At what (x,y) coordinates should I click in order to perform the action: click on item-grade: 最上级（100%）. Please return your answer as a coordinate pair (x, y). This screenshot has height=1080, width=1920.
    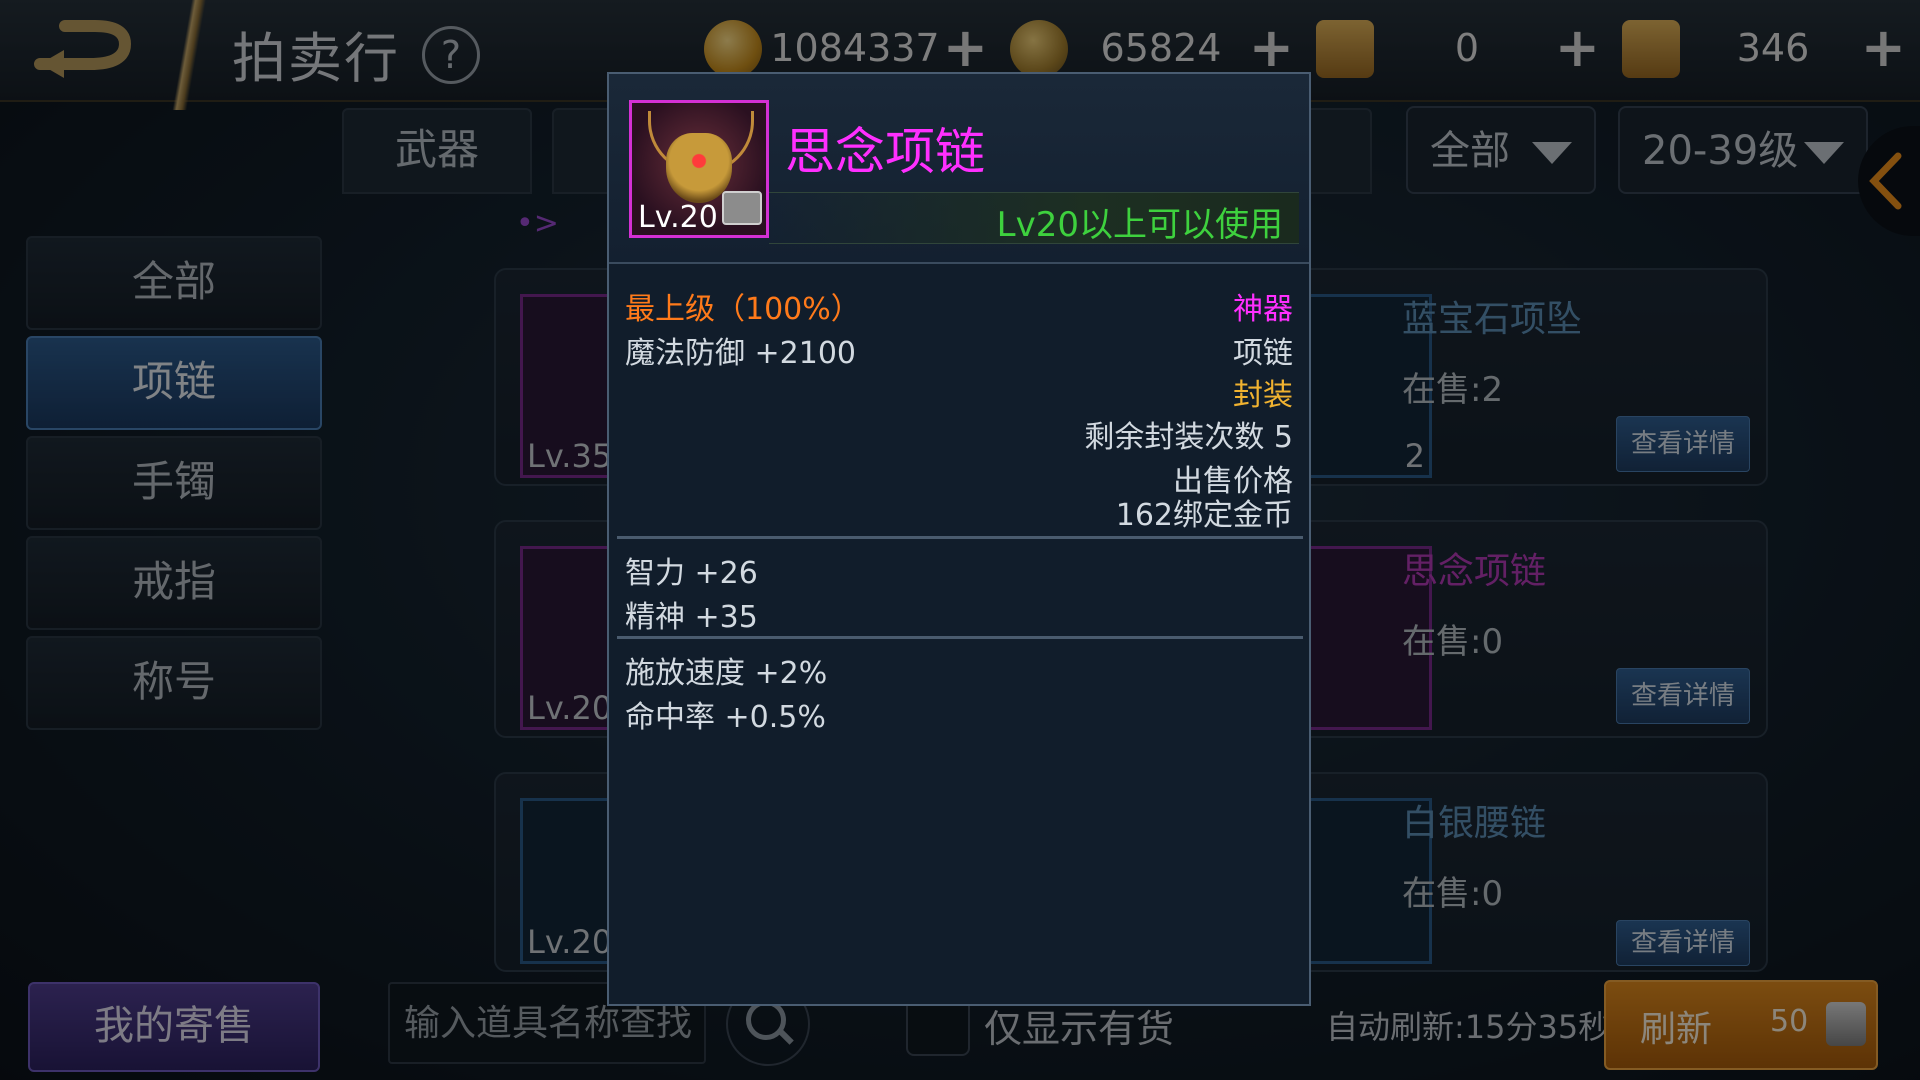
    Looking at the image, I should click on (743, 309).